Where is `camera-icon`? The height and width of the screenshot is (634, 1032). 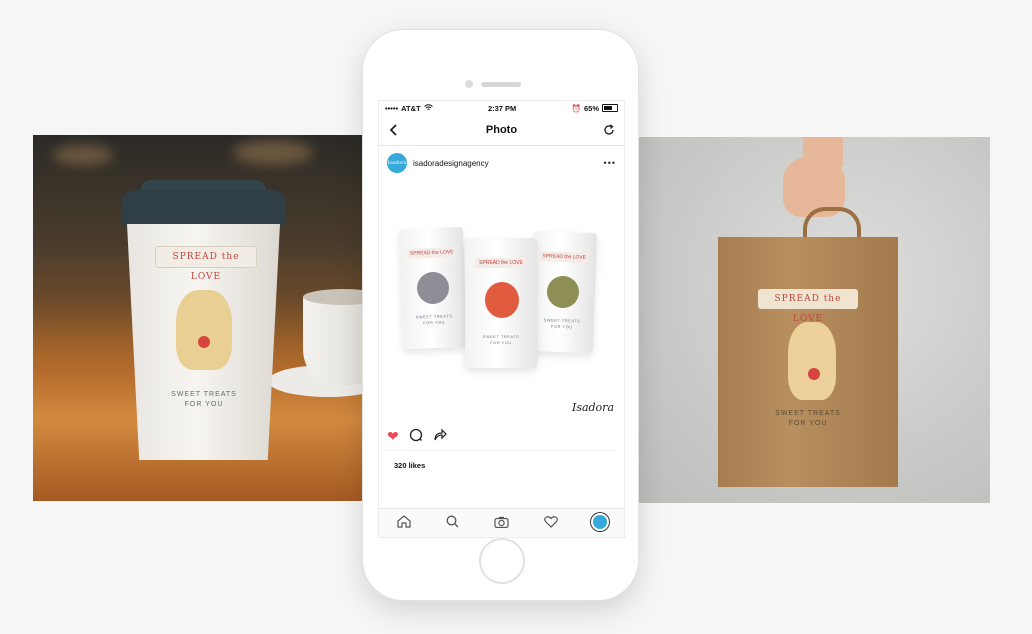
camera-icon is located at coordinates (502, 523).